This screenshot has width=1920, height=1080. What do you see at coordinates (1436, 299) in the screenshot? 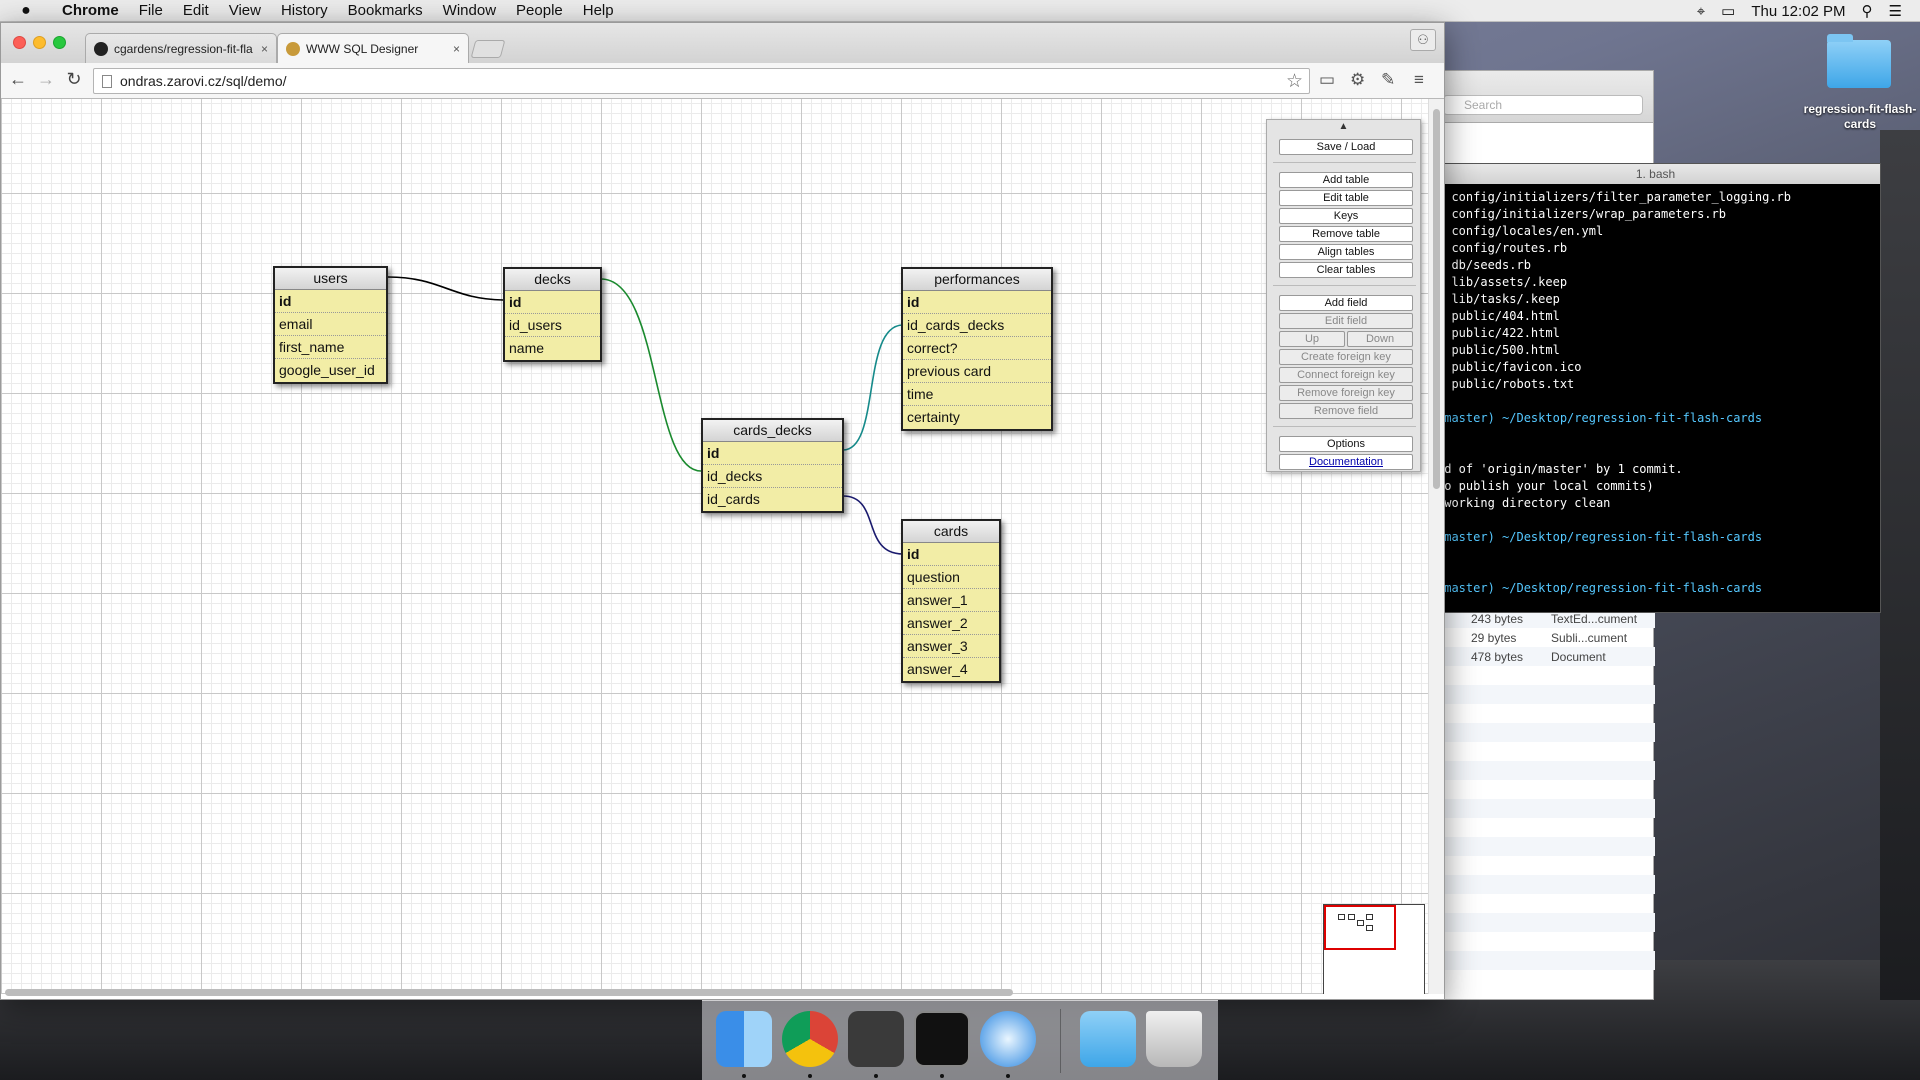
I see `scrollbar-thumb` at bounding box center [1436, 299].